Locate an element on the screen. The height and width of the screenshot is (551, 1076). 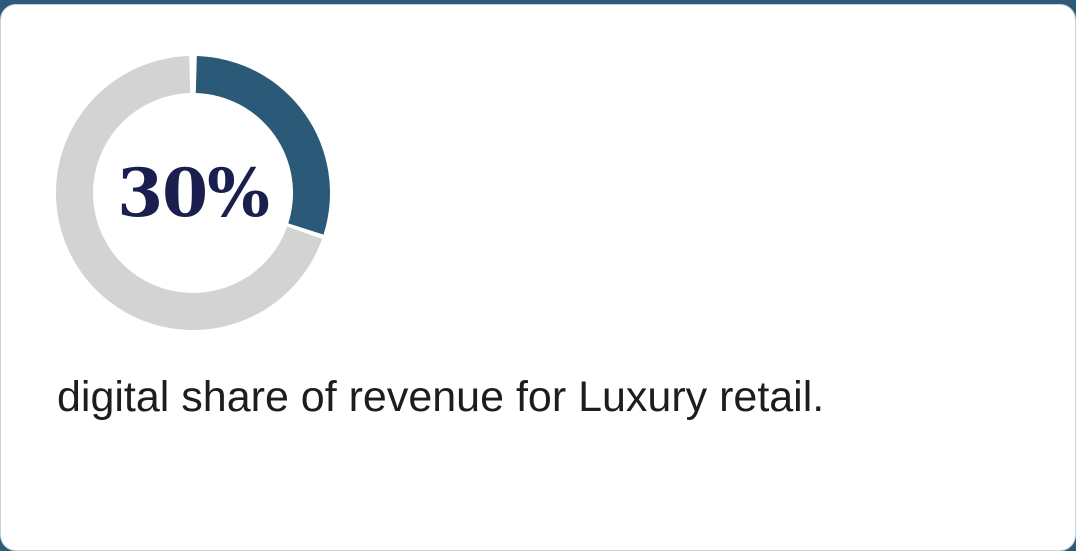
donut-chart: 30% is located at coordinates (193, 193).